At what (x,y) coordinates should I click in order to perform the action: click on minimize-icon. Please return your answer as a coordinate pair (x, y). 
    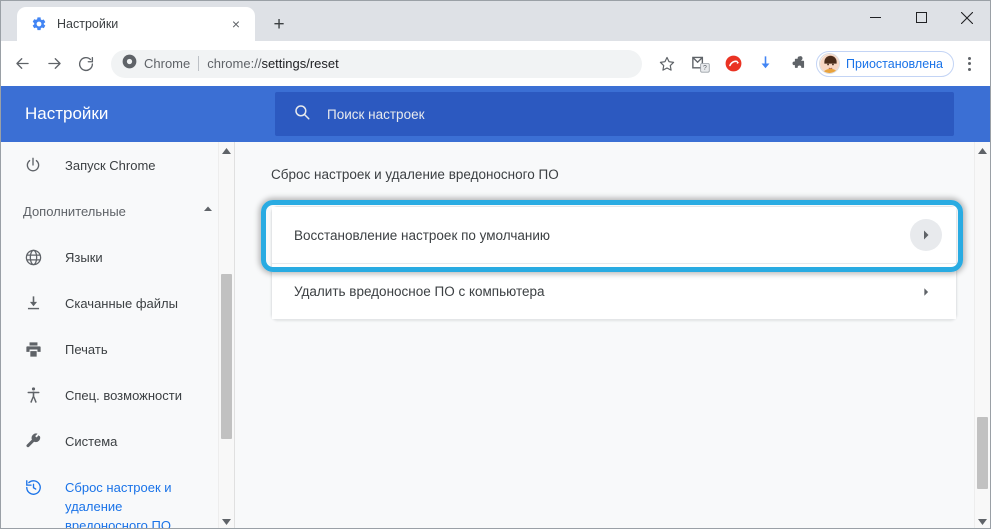
    Looking at the image, I should click on (875, 17).